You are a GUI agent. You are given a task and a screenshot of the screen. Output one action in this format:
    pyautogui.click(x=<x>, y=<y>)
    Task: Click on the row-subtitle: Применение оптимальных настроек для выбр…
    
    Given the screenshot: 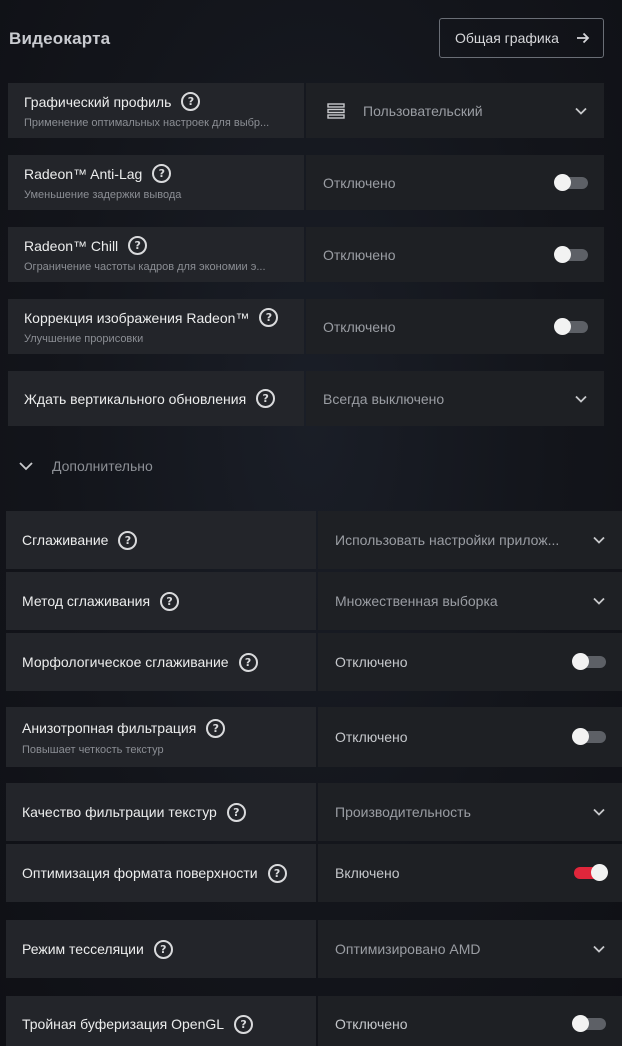 What is the action you would take?
    pyautogui.click(x=147, y=123)
    